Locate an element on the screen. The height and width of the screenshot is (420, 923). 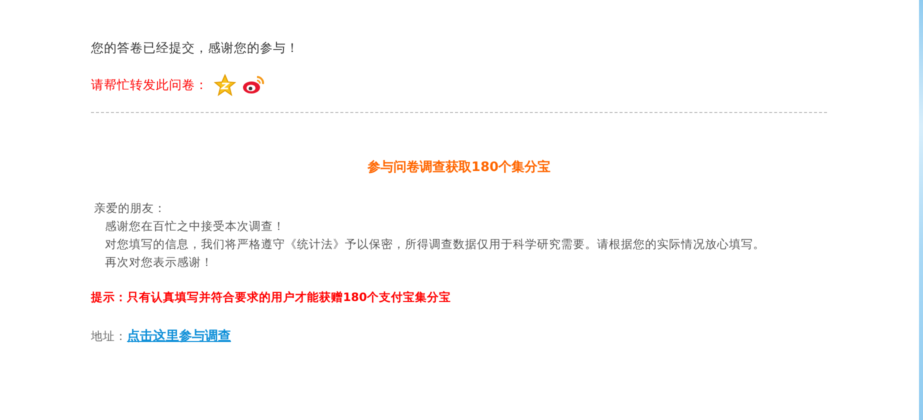
promo-heading: 参与问卷调查获取180个集分宝 is located at coordinates (459, 168).